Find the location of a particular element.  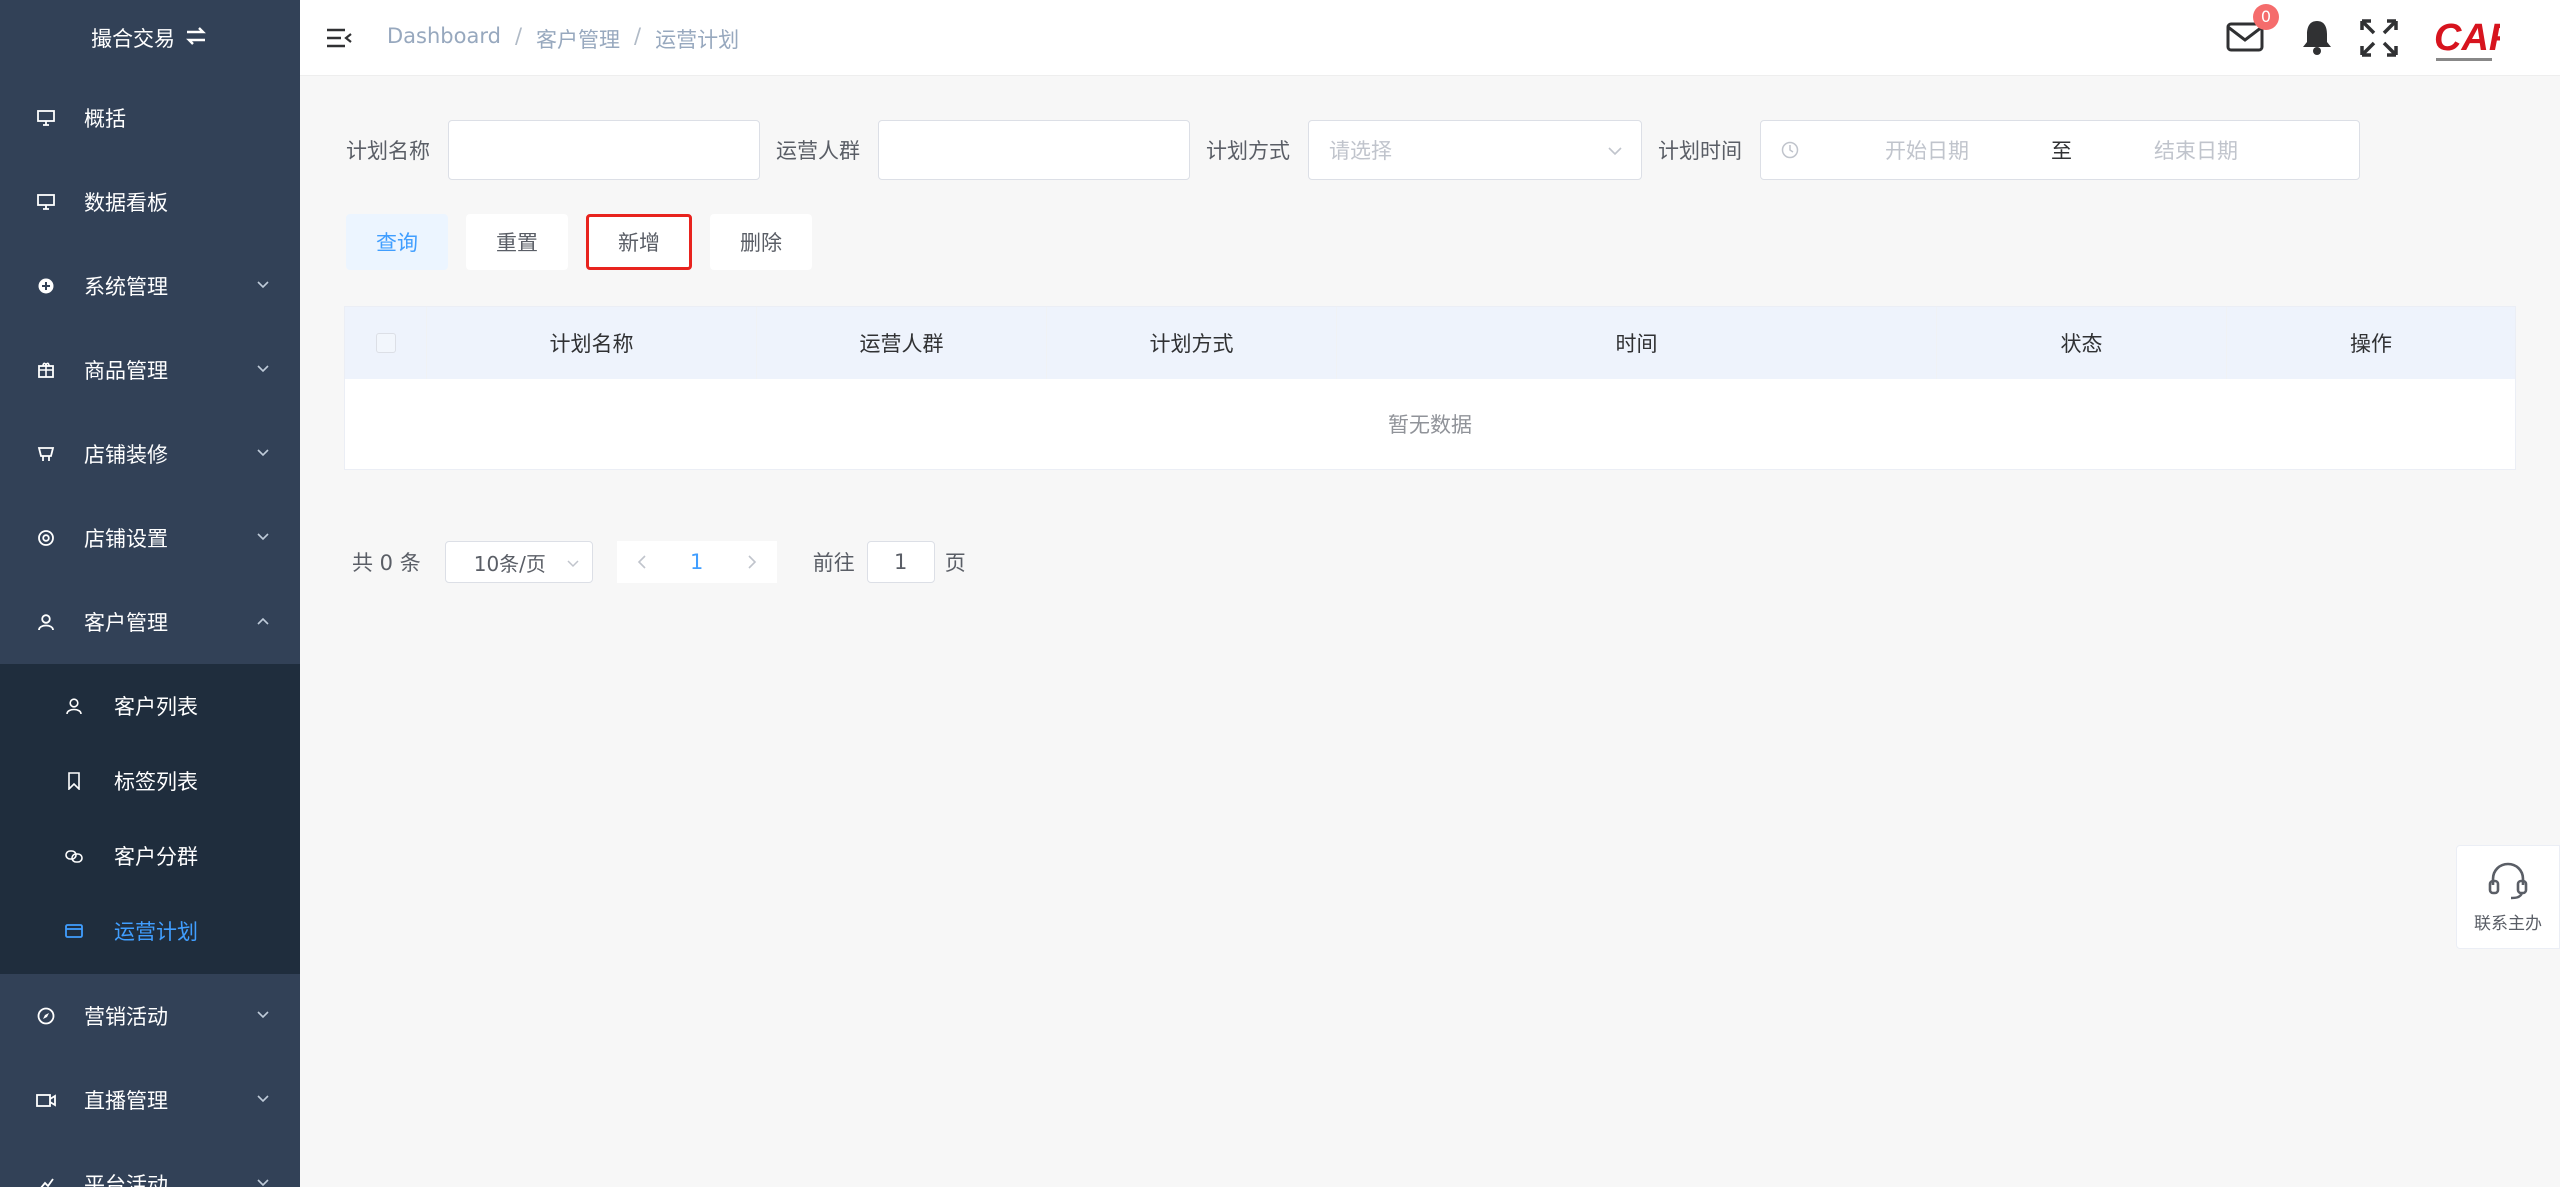

range-separator: 至 is located at coordinates (2061, 151).